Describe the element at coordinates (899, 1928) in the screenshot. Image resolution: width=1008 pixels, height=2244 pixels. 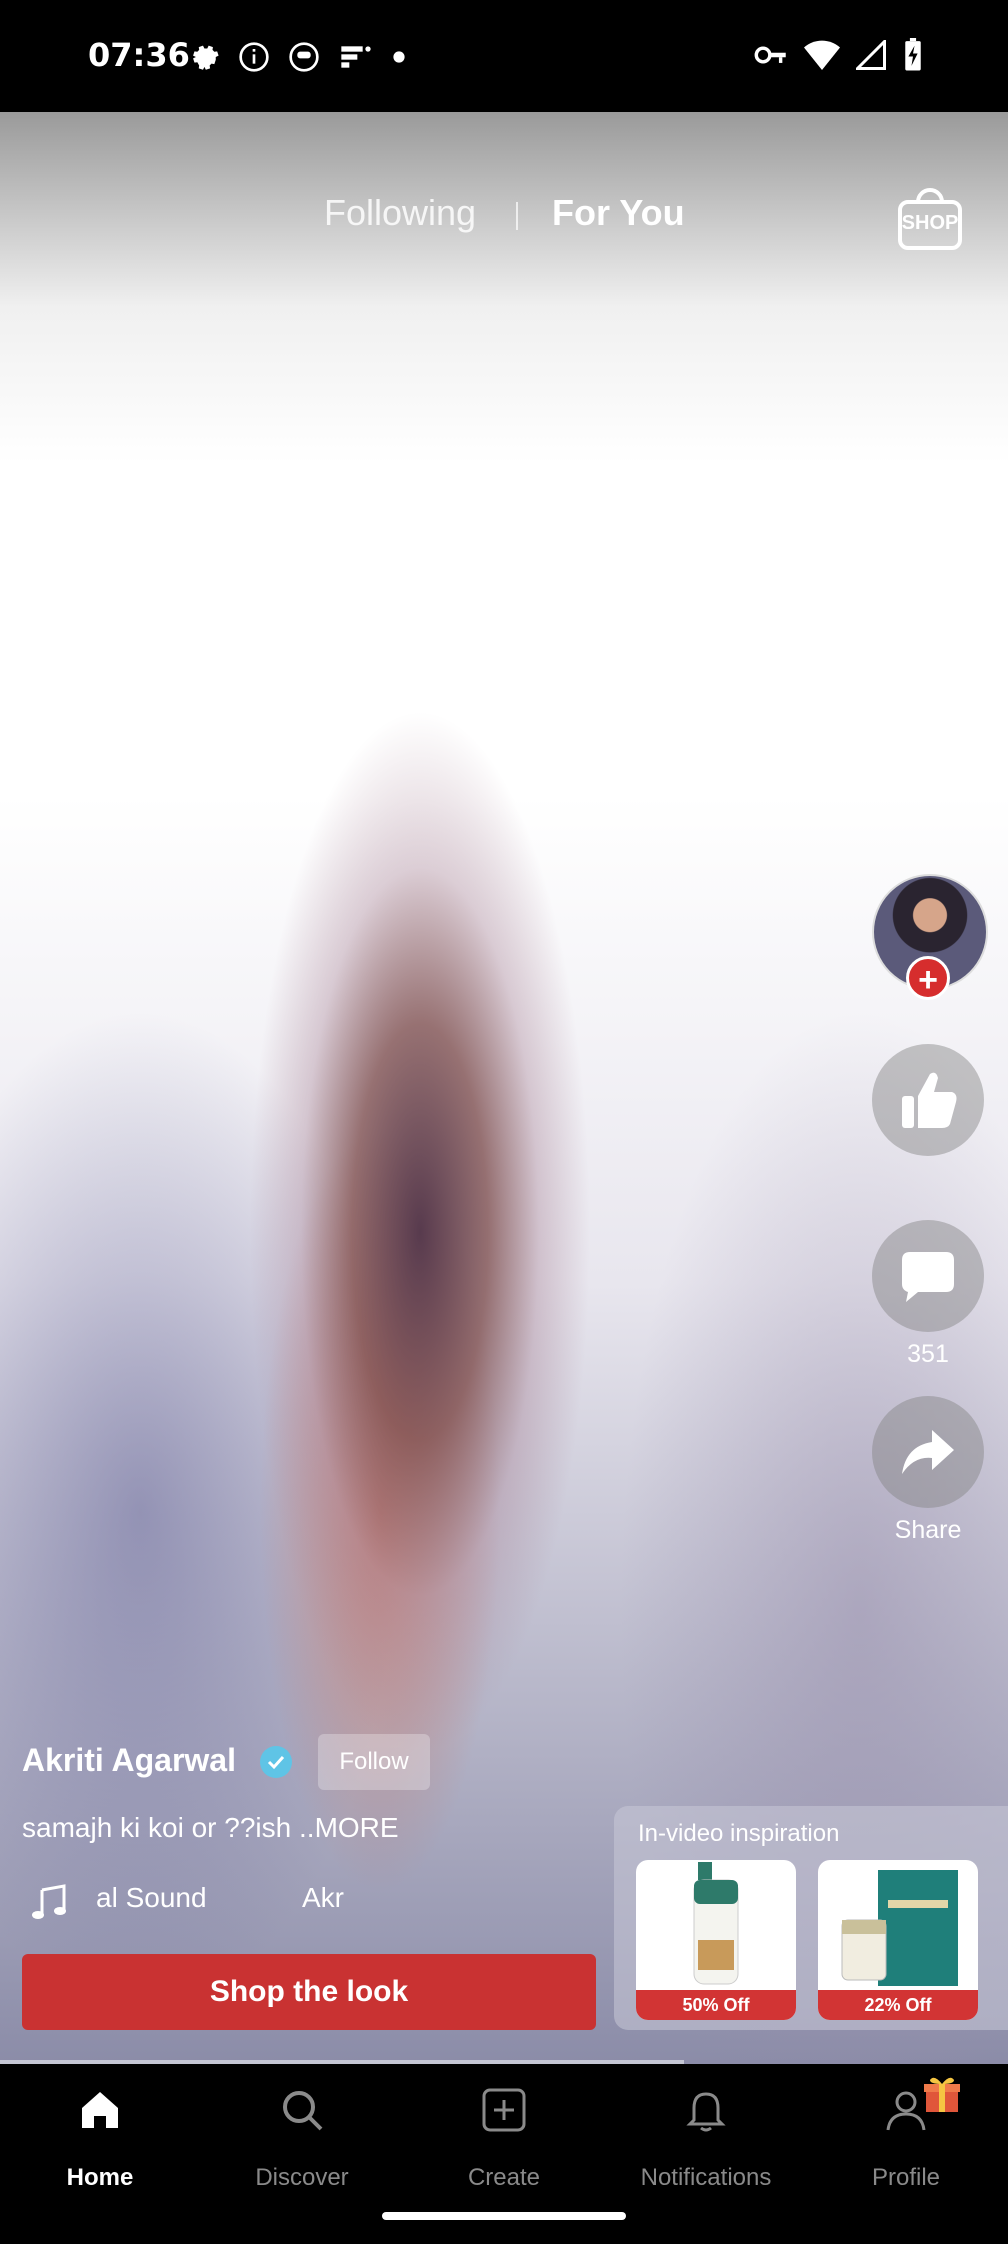
I see `product-cream-image` at that location.